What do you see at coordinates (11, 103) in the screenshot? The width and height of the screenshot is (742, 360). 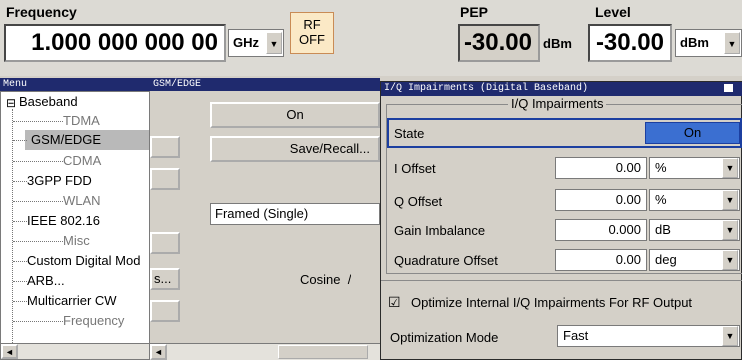 I see `tree-collapse-icon: ⊟` at bounding box center [11, 103].